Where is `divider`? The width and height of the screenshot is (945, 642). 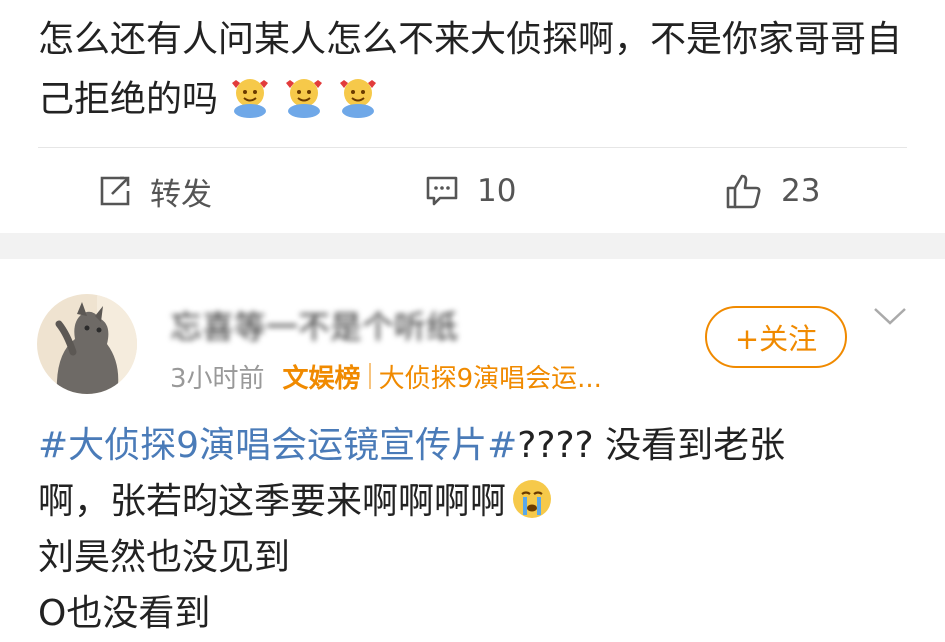 divider is located at coordinates (472, 147).